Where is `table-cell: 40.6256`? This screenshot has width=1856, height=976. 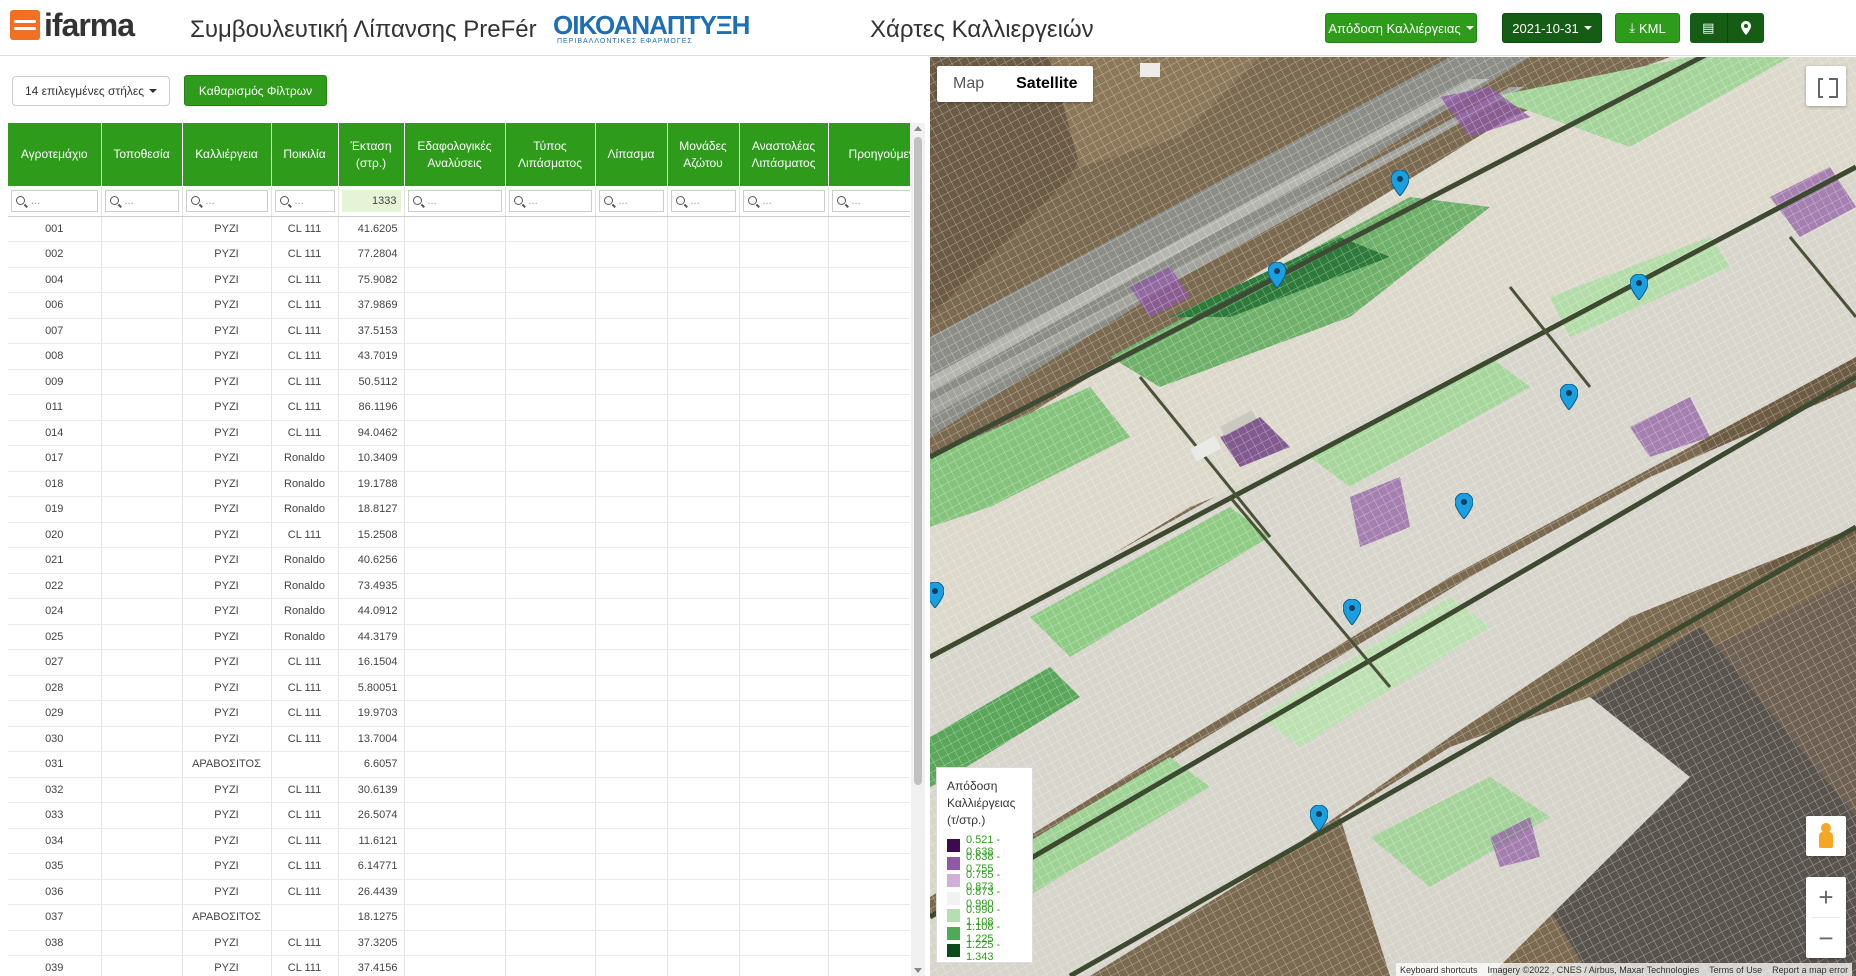 table-cell: 40.6256 is located at coordinates (371, 560).